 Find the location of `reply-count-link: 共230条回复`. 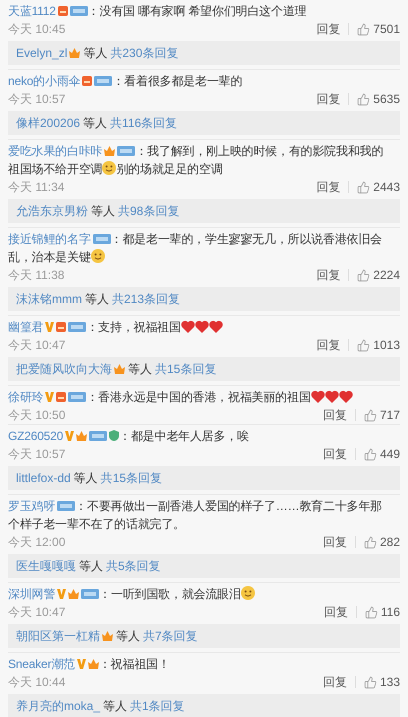

reply-count-link: 共230条回复 is located at coordinates (144, 53).